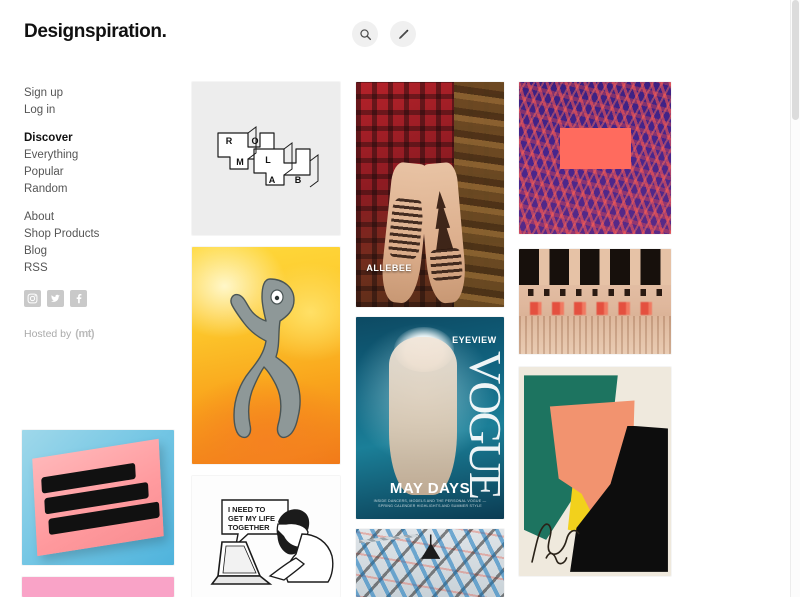 This screenshot has width=800, height=597. Describe the element at coordinates (474, 340) in the screenshot. I see `vogue-eyeview-label: EYEVIEW` at that location.